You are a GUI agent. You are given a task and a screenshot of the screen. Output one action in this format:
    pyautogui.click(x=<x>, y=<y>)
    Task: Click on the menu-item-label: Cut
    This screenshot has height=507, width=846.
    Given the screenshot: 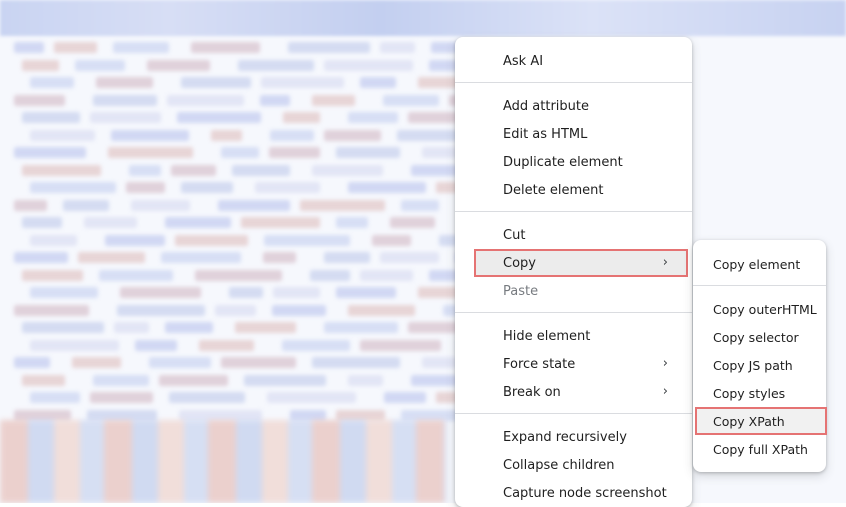 What is the action you would take?
    pyautogui.click(x=514, y=235)
    